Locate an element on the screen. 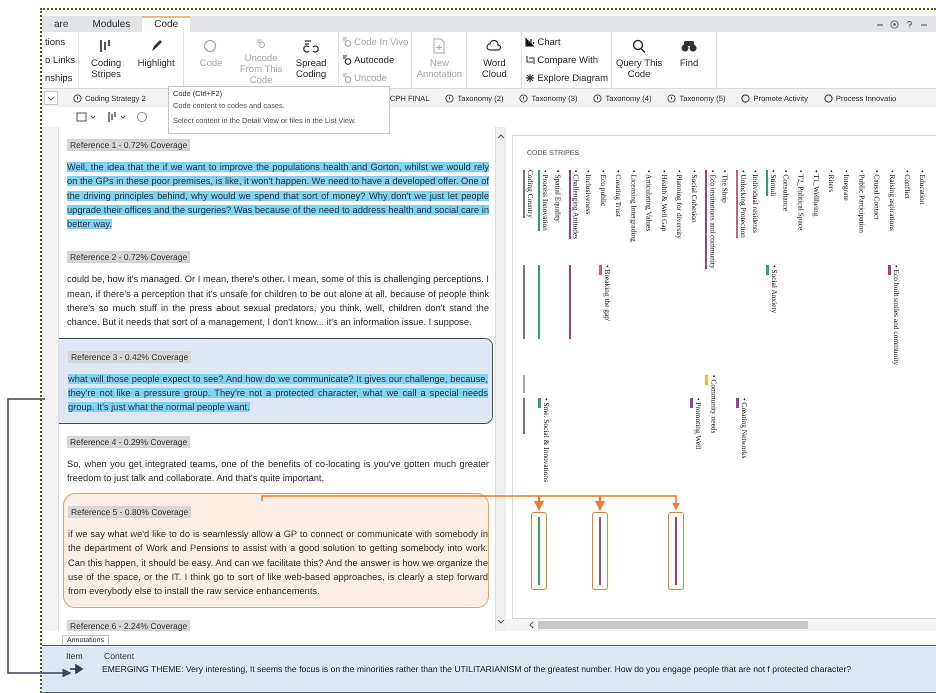 This screenshot has width=936, height=693. ribbon-button: nships is located at coordinates (60, 78).